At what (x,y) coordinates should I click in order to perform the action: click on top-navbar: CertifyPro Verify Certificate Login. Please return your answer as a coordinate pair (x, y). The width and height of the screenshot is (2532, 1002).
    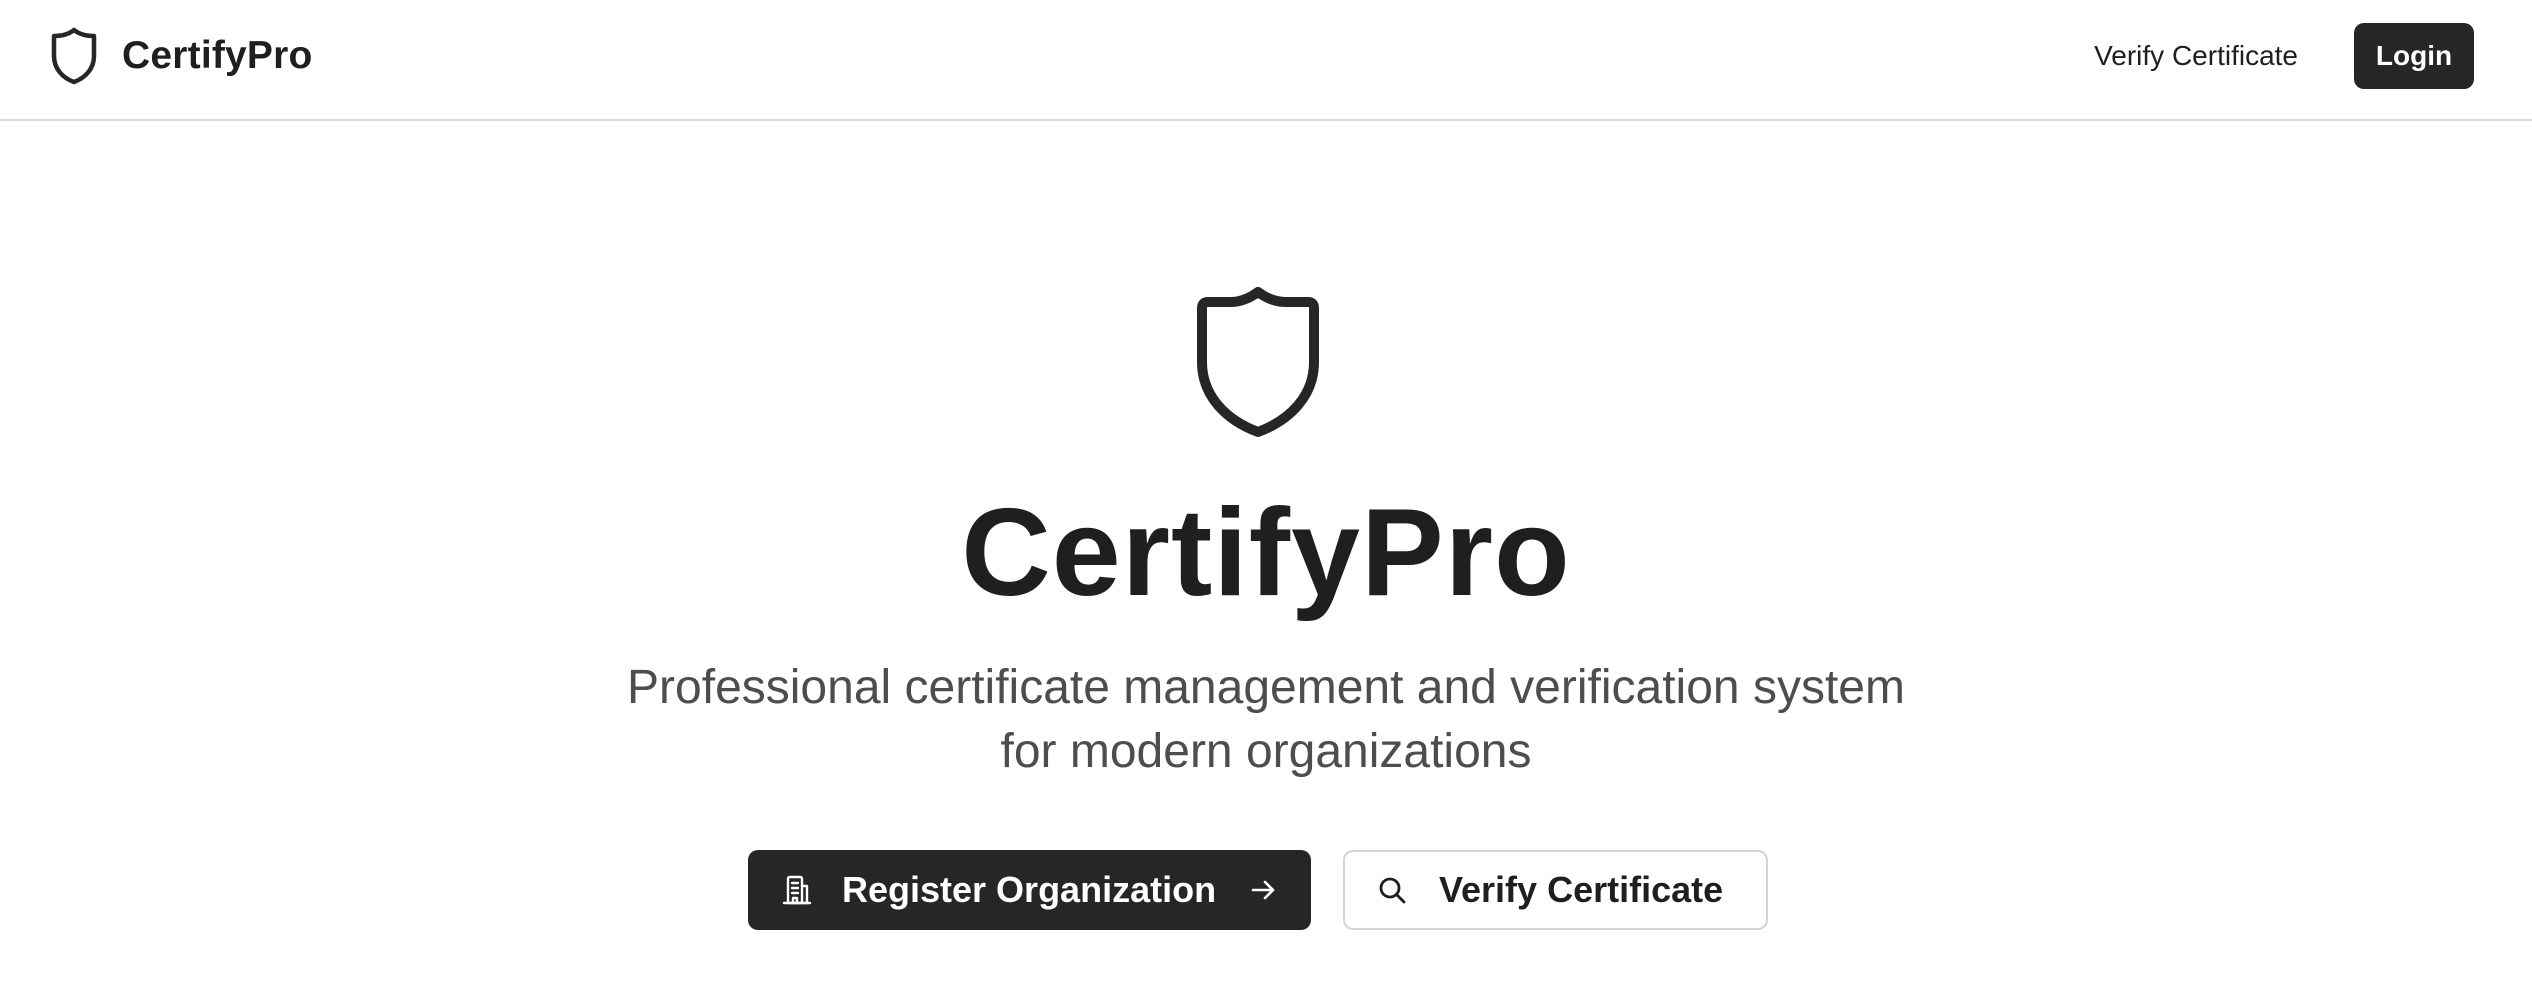
    Looking at the image, I should click on (1266, 60).